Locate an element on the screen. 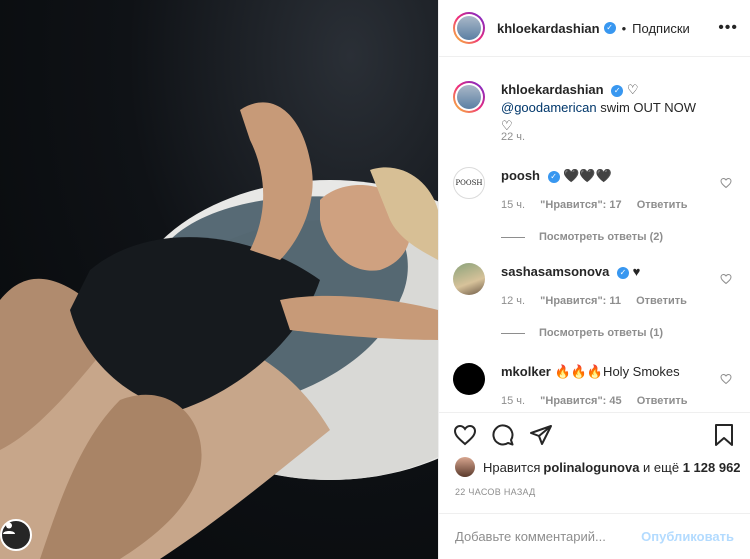  likes-summary: Нравится polinalogunova и ещё 1 128 962 is located at coordinates (598, 467).